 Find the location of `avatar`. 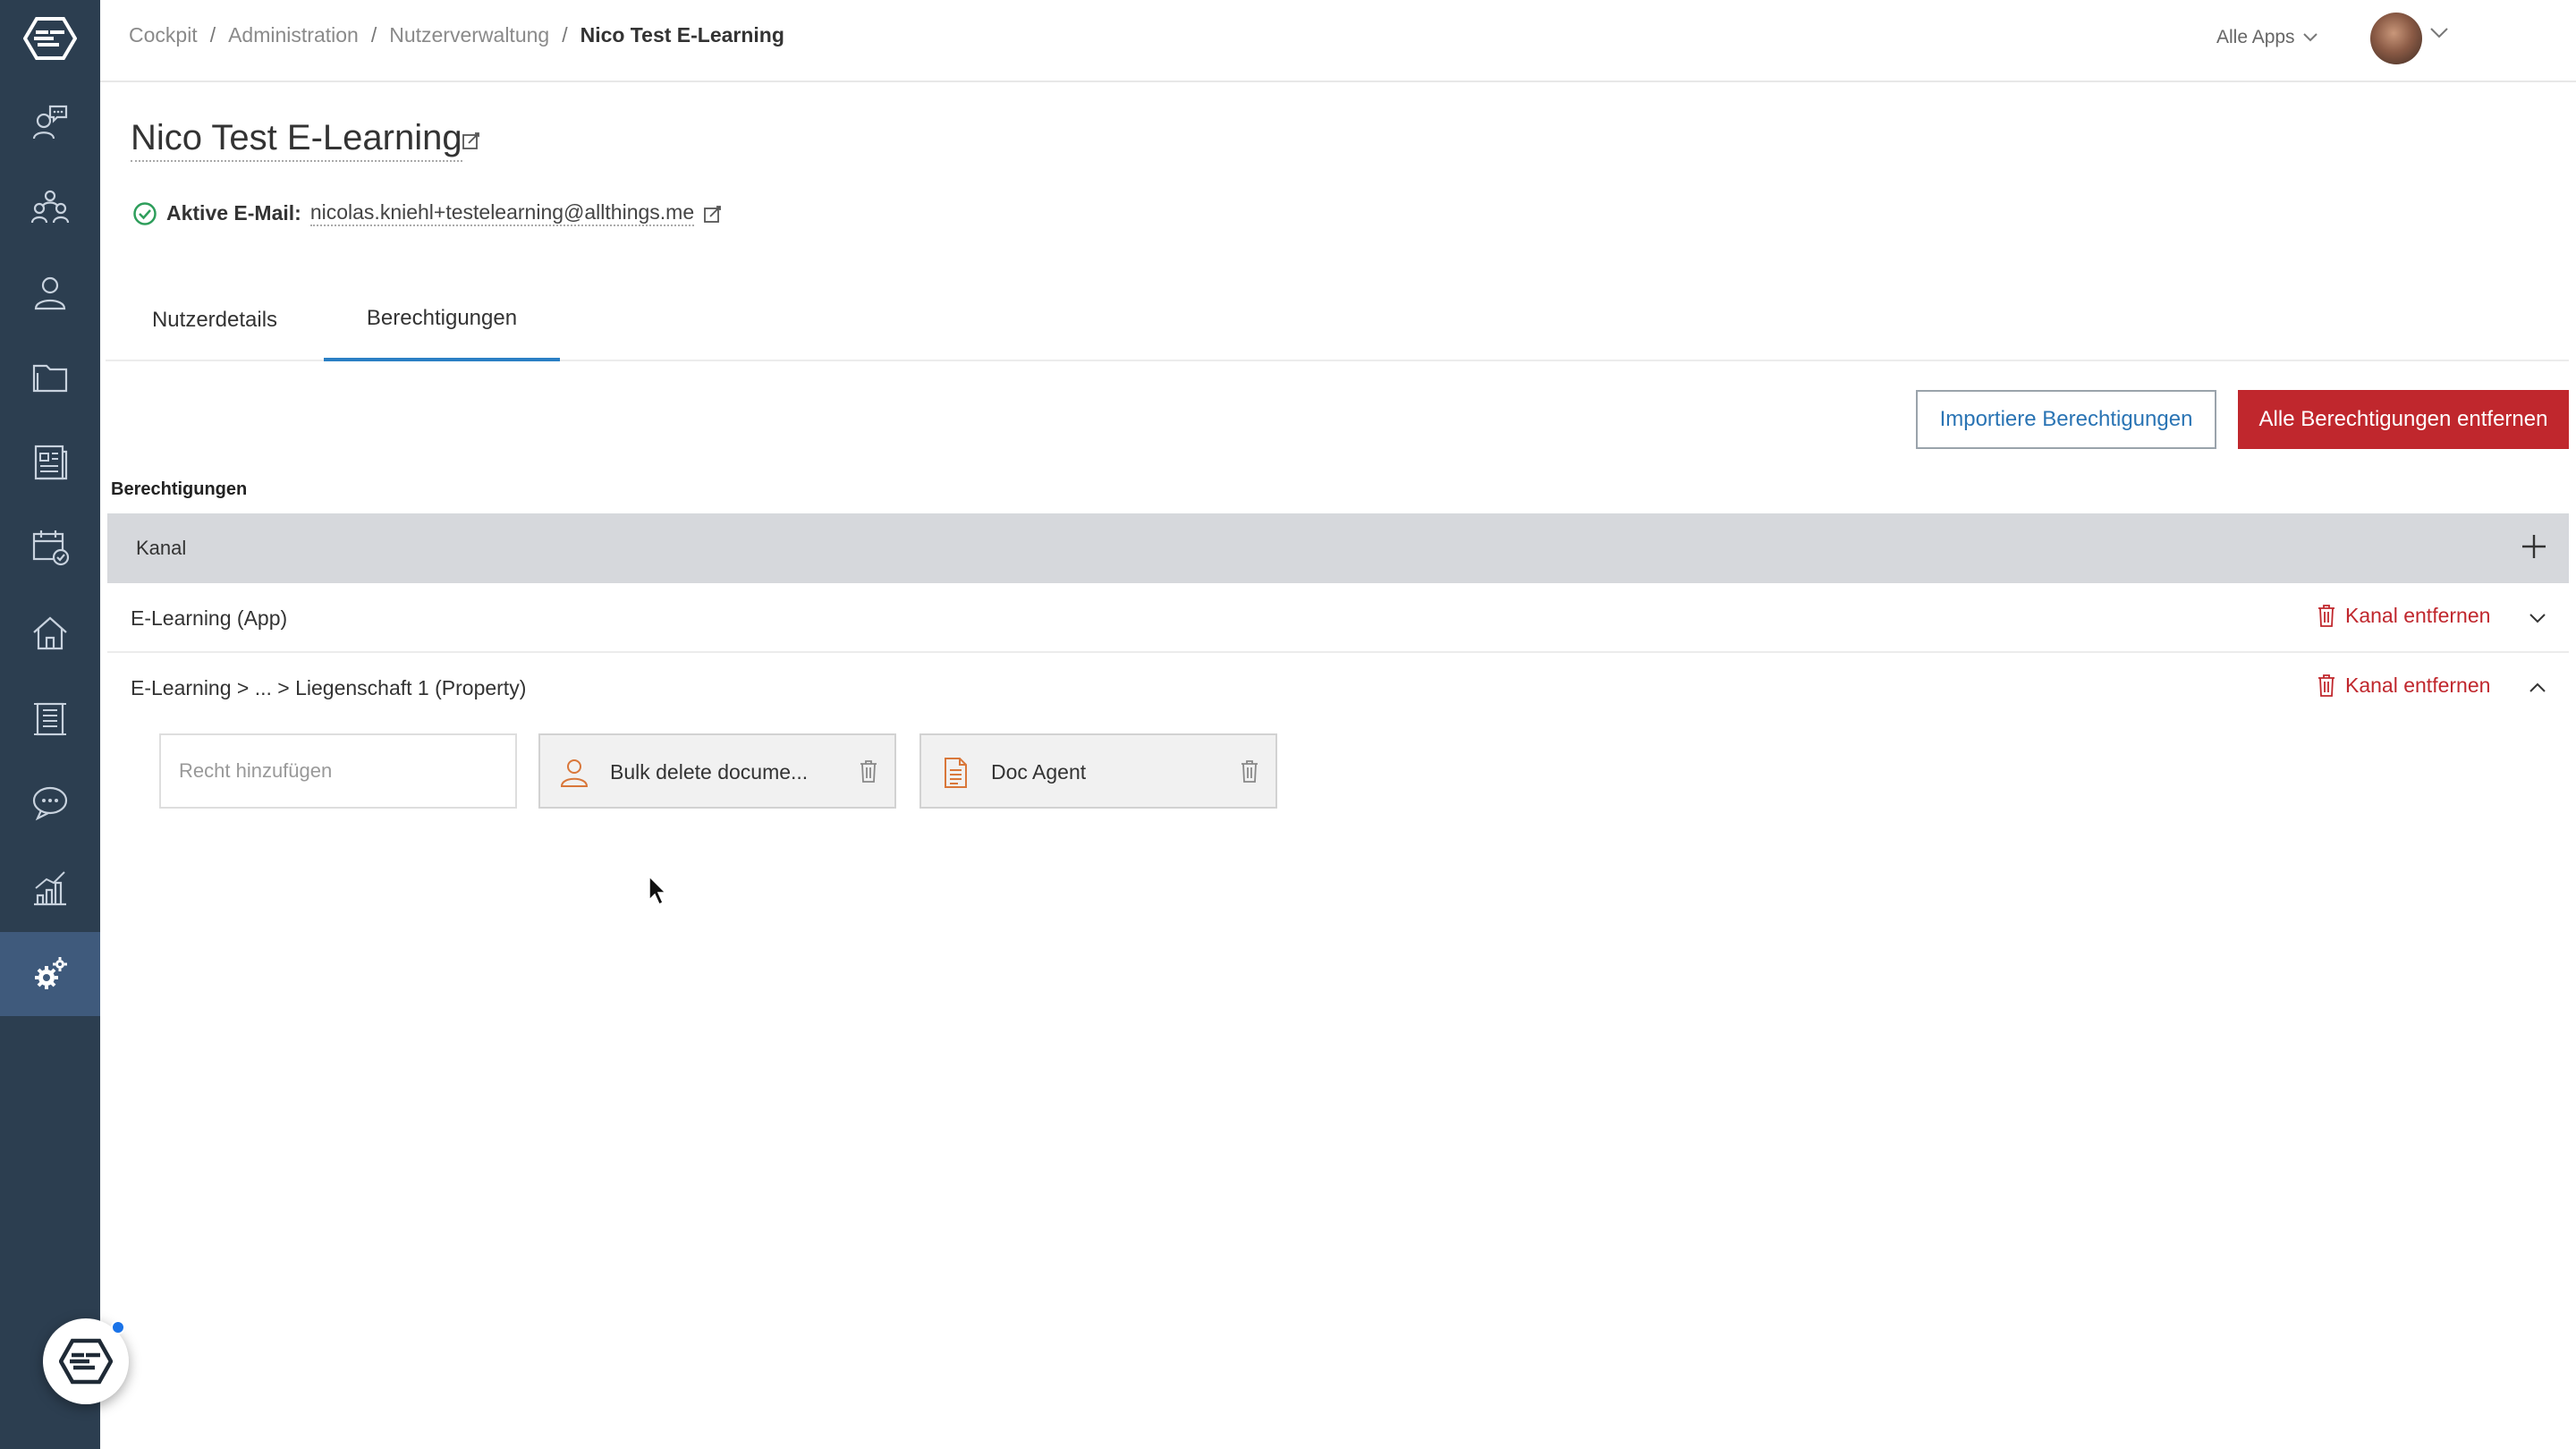

avatar is located at coordinates (2396, 38).